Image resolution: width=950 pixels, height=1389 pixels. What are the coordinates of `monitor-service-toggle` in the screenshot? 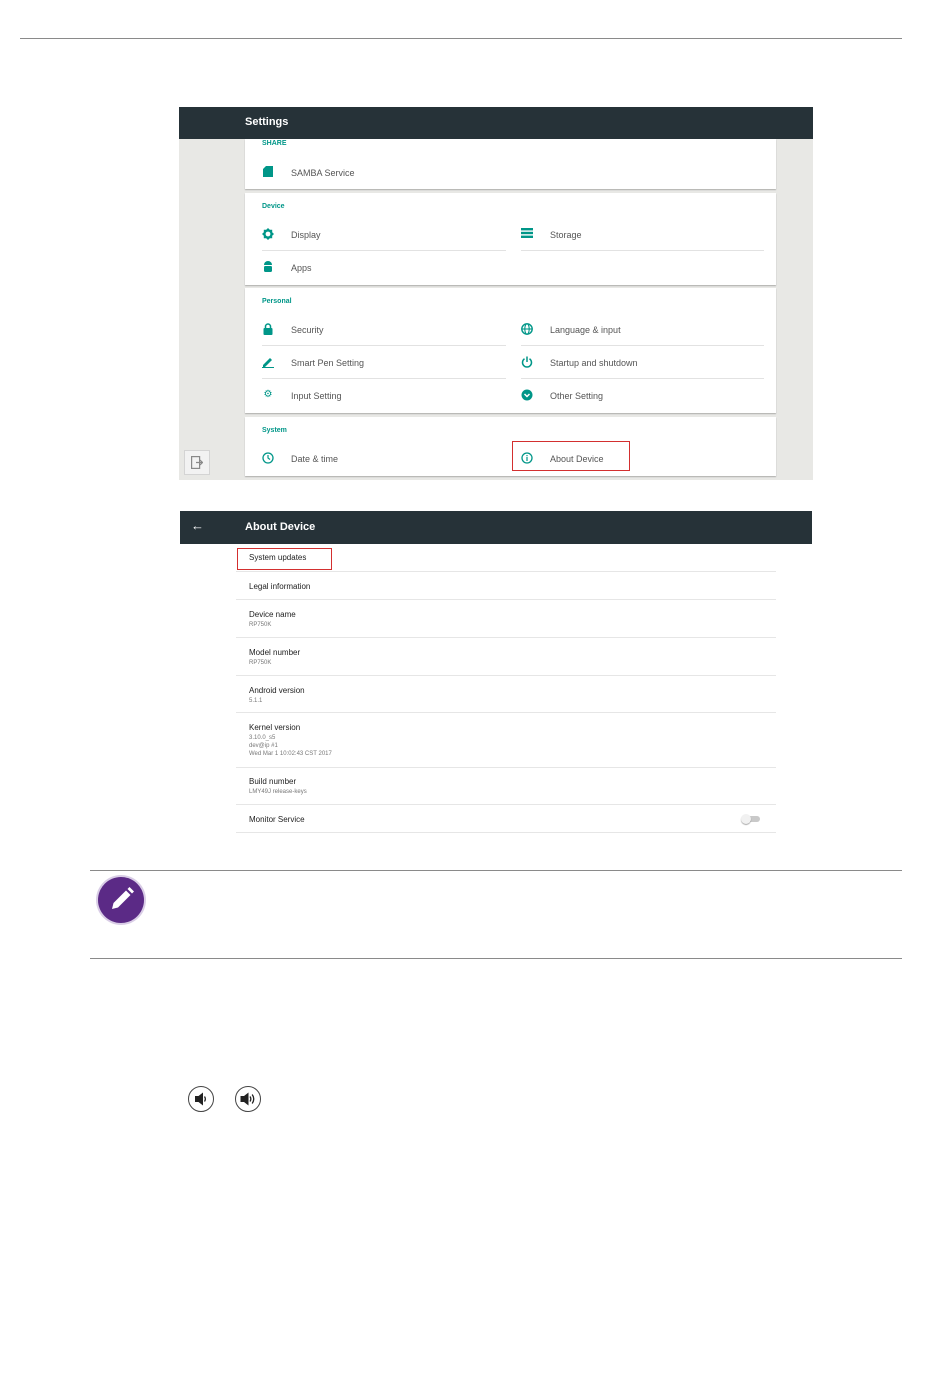 It's located at (750, 819).